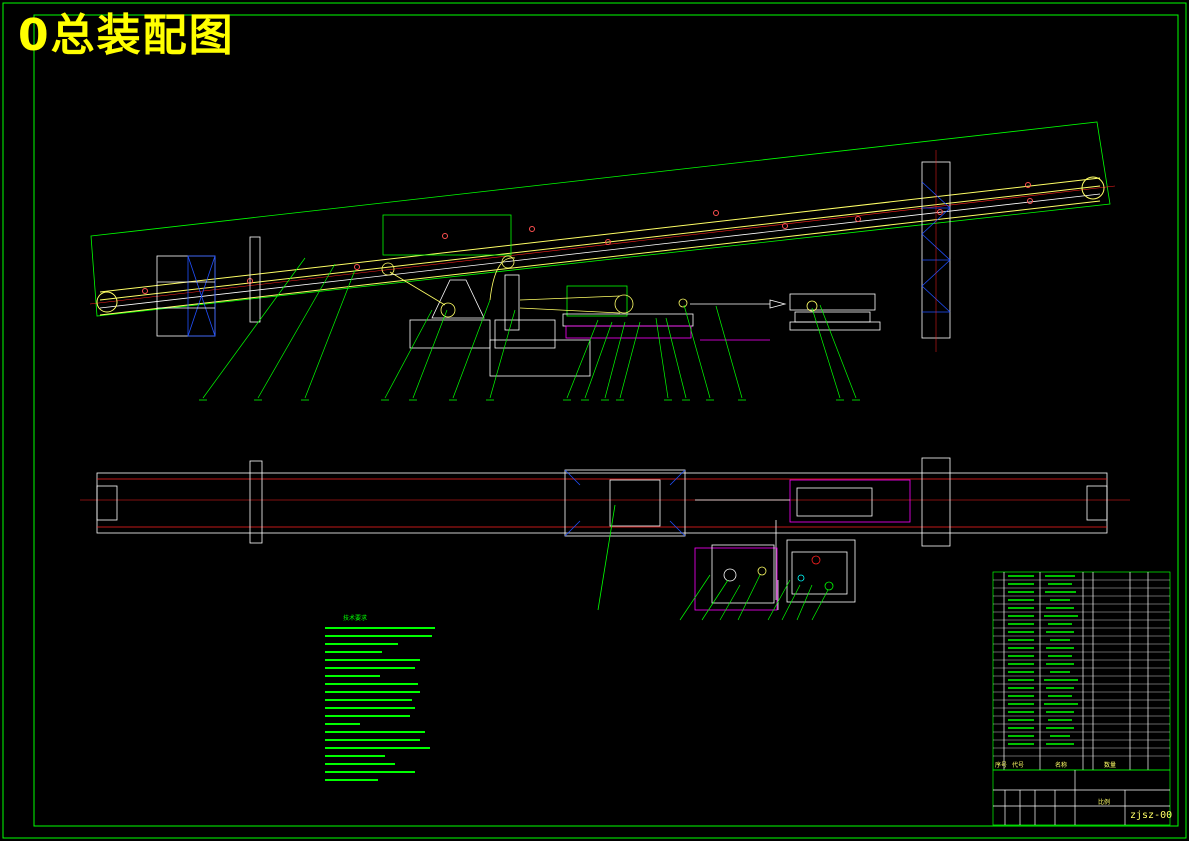 Image resolution: width=1189 pixels, height=841 pixels. I want to click on parts-list, so click(1081, 671).